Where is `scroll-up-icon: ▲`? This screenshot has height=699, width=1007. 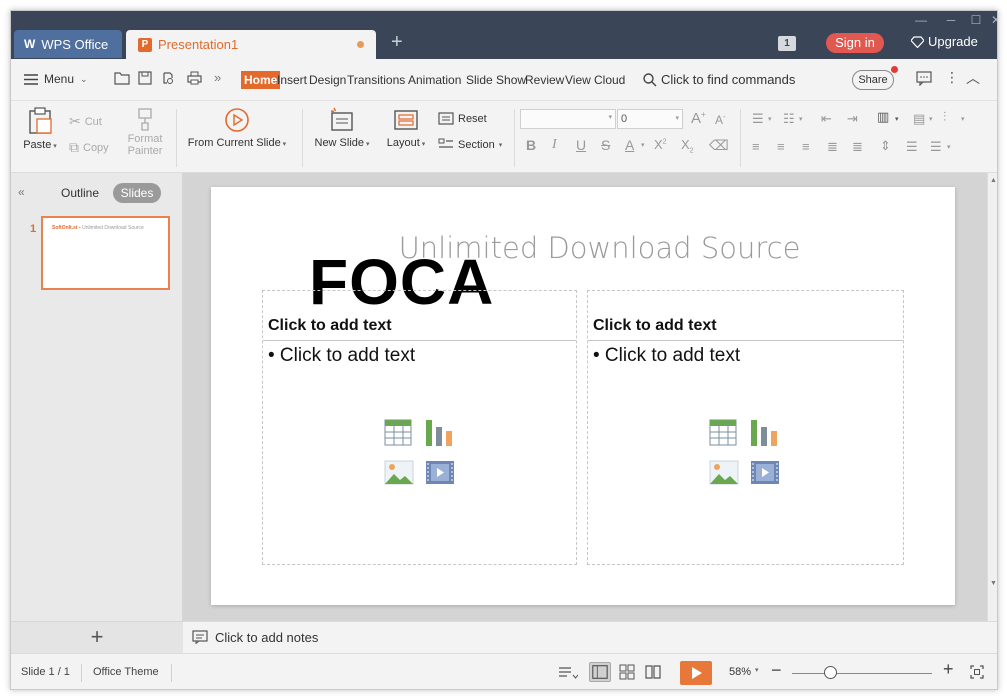 scroll-up-icon: ▲ is located at coordinates (993, 180).